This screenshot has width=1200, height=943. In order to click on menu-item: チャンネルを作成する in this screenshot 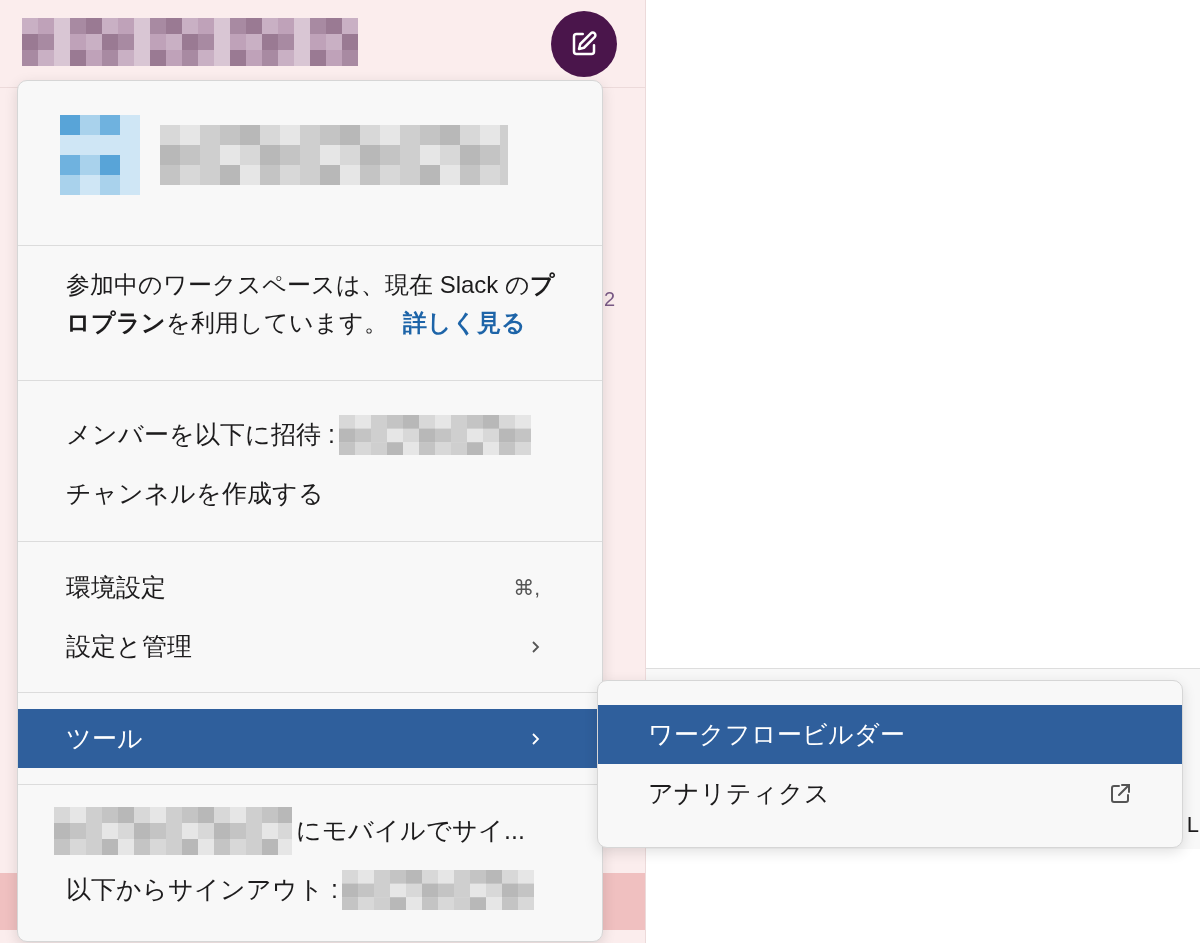, I will do `click(310, 493)`.